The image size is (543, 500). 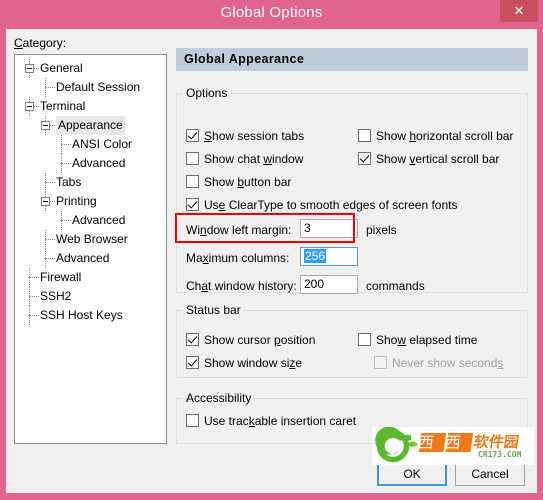 I want to click on tree-item-ssh2: SSH2, so click(x=55, y=296).